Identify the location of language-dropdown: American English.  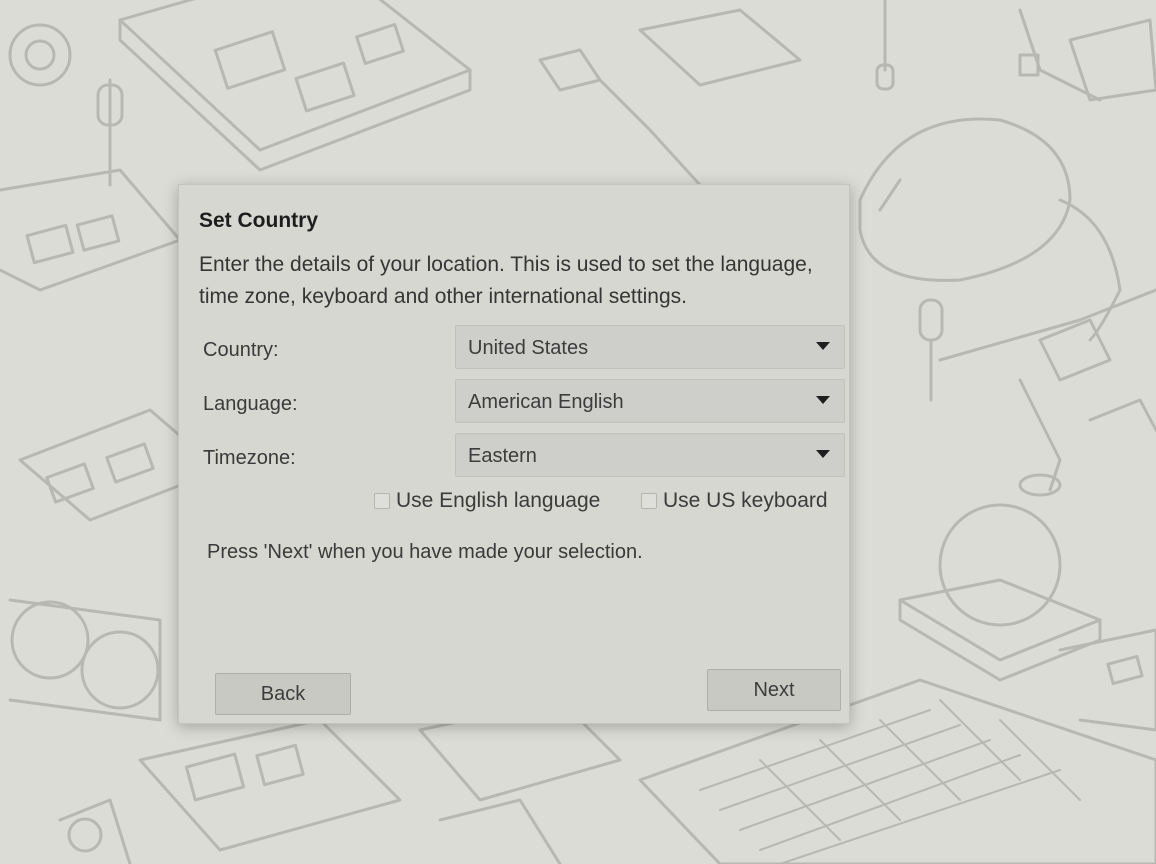
(650, 401).